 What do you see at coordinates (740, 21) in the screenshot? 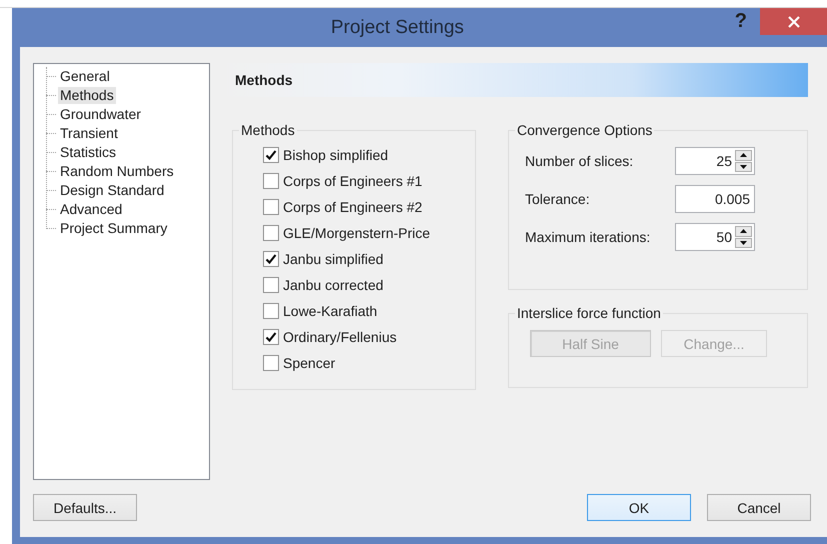
I see `help-button: ?` at bounding box center [740, 21].